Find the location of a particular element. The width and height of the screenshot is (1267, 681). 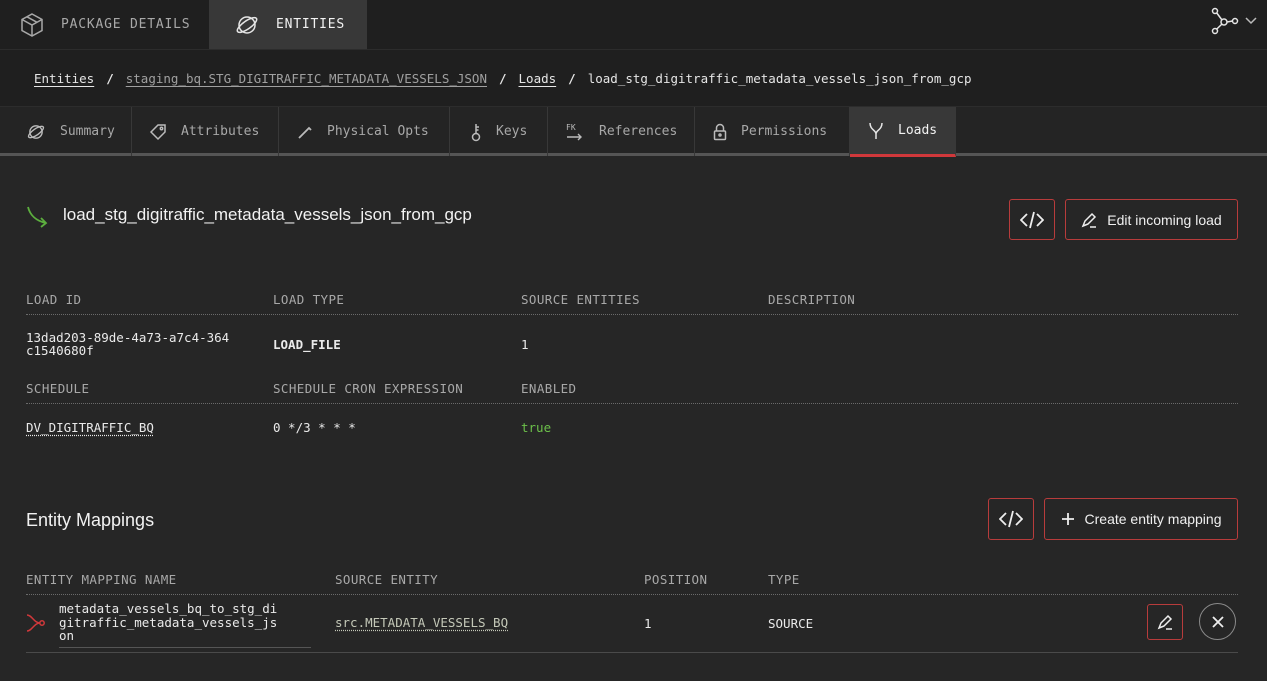

schedule-link: DV_DIGITRAFFIC_BQ is located at coordinates (90, 427).